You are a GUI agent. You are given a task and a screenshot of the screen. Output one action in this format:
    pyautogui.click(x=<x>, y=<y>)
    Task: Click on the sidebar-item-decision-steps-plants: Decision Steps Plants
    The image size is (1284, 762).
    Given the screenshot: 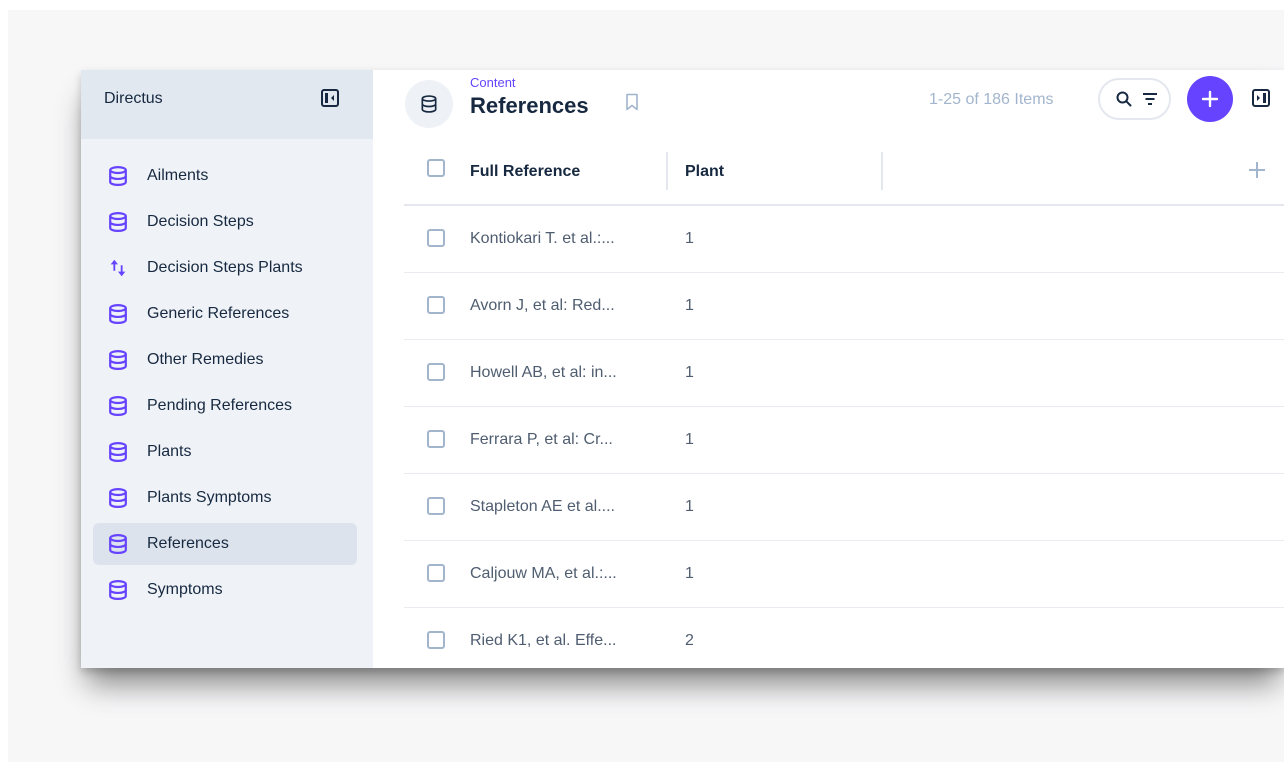 What is the action you would take?
    pyautogui.click(x=225, y=268)
    